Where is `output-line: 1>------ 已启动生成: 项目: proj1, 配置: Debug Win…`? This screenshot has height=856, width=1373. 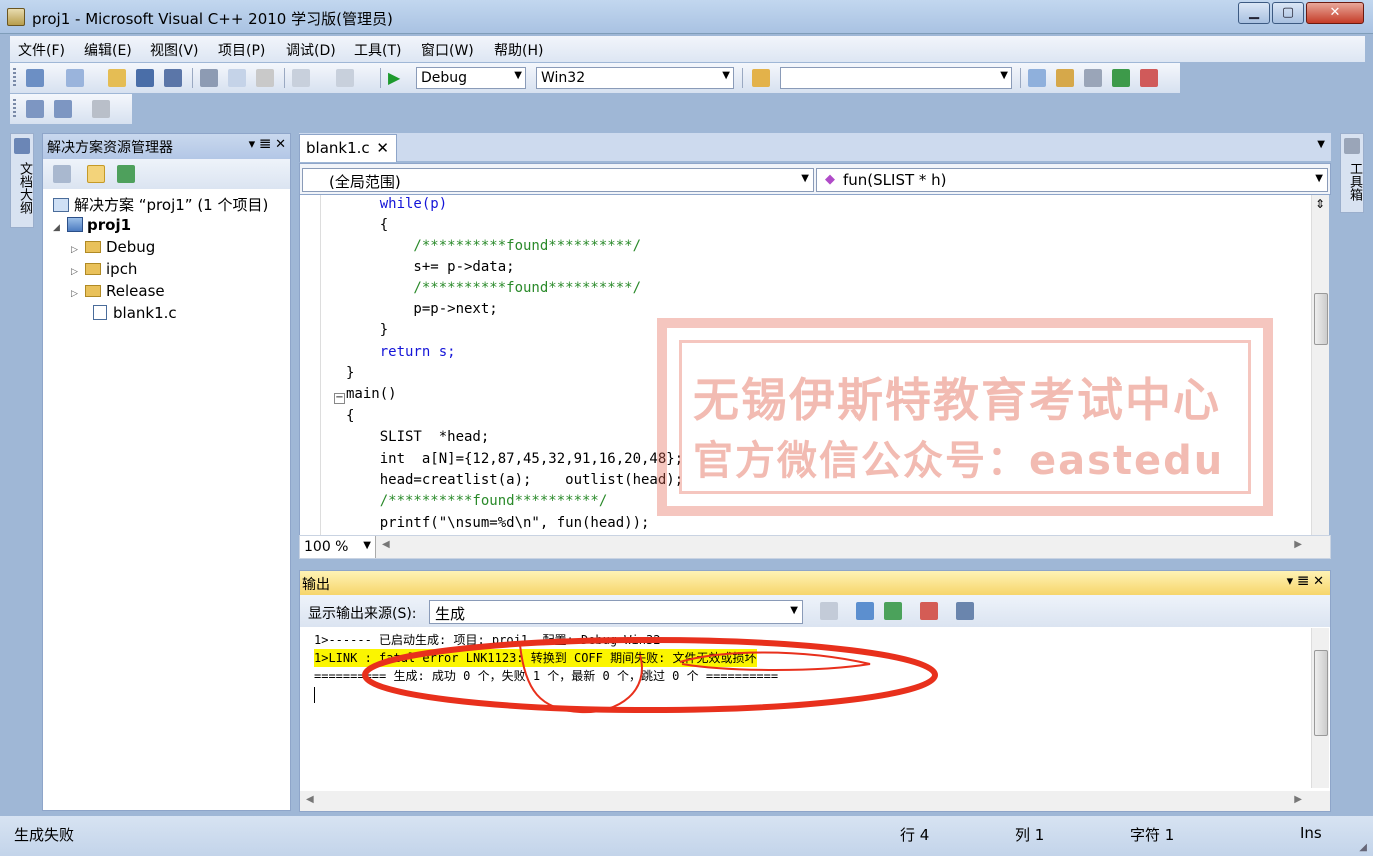
output-line: 1>------ 已启动生成: 项目: proj1, 配置: Debug Win… is located at coordinates (512, 640).